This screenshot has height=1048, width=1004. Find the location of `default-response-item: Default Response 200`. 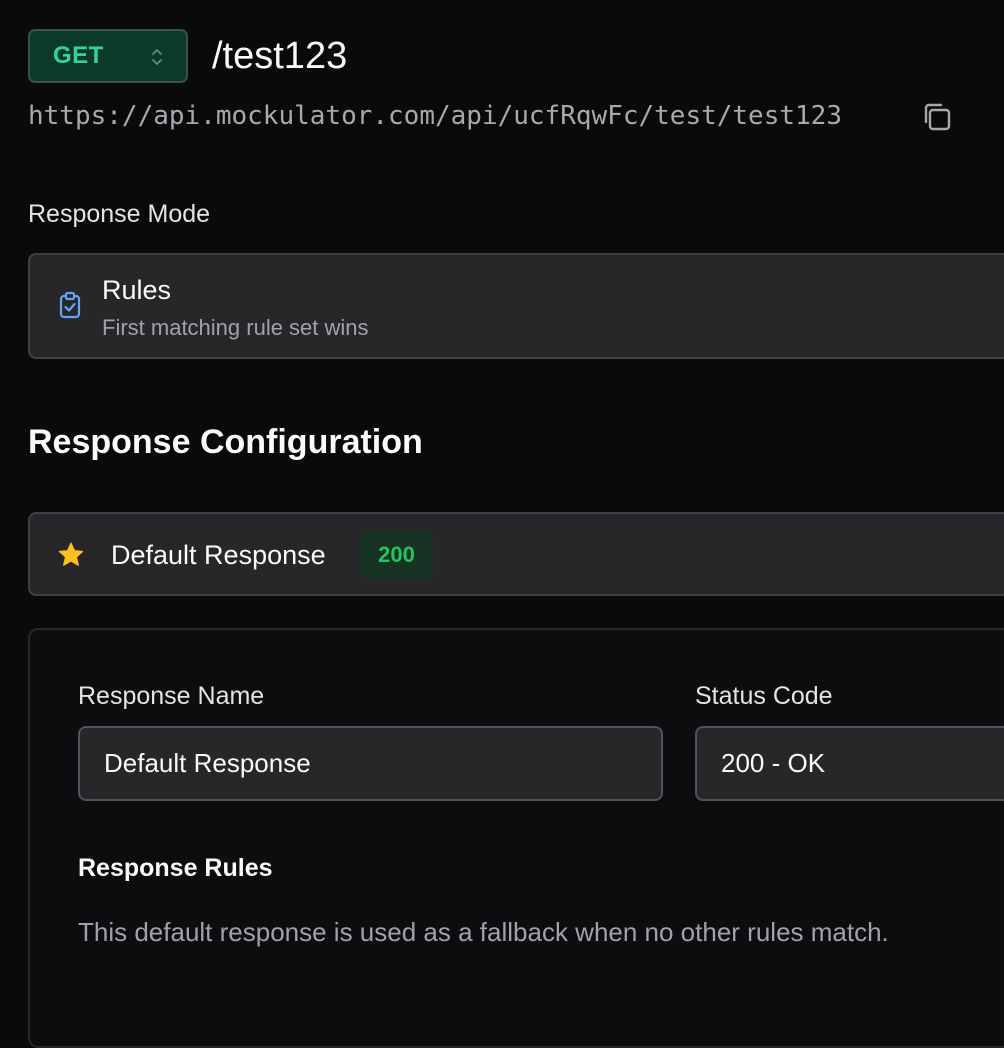

default-response-item: Default Response 200 is located at coordinates (516, 554).